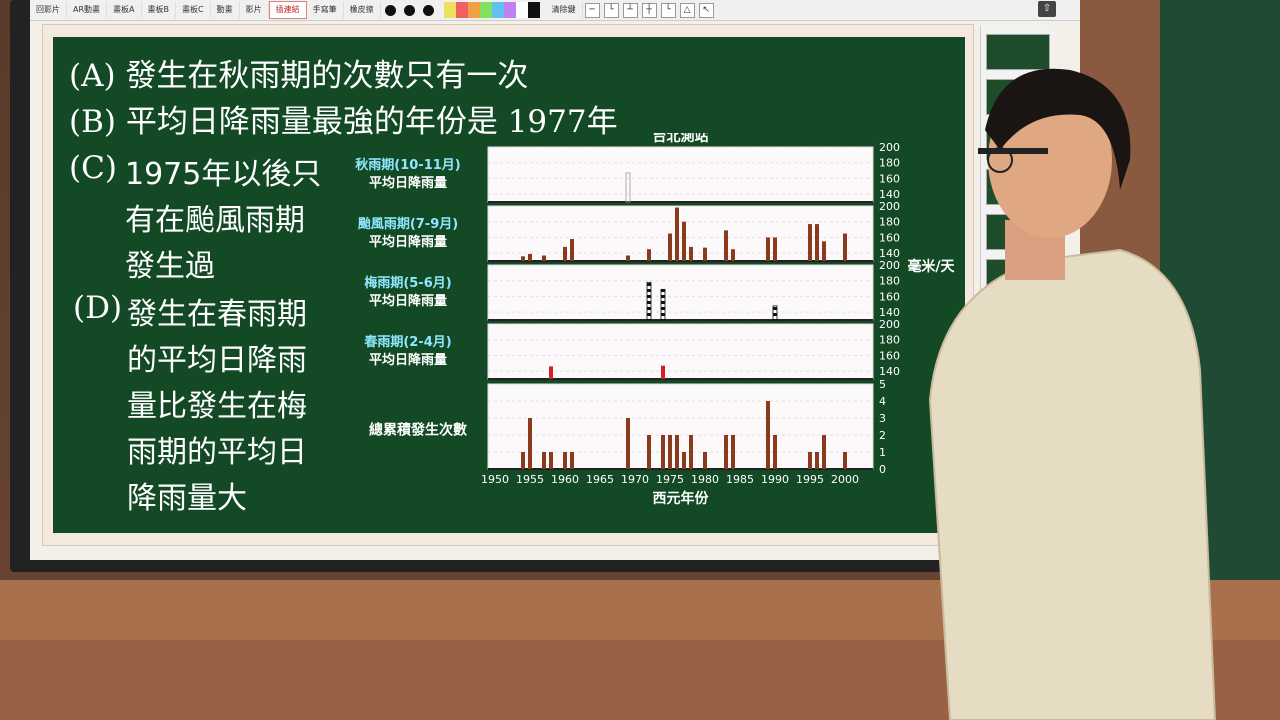 Image resolution: width=1280 pixels, height=720 pixels. I want to click on option-a-text: 發生在秋雨期的次數只有一次, so click(327, 76).